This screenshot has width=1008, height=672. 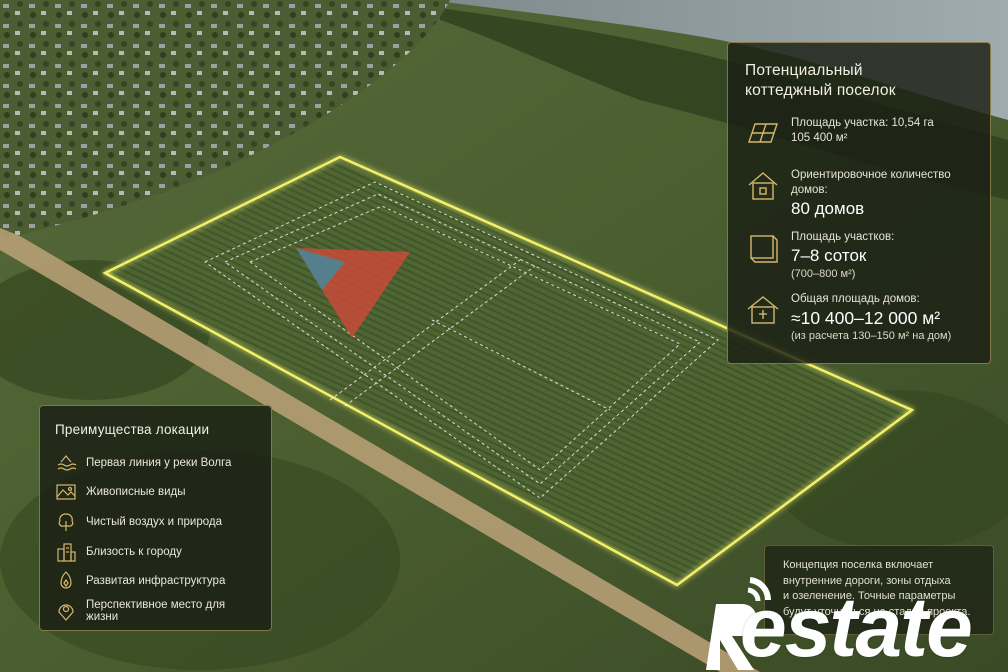 I want to click on stat-floor-area-note: (из расчета 130–150 м² на дом), so click(x=871, y=336).